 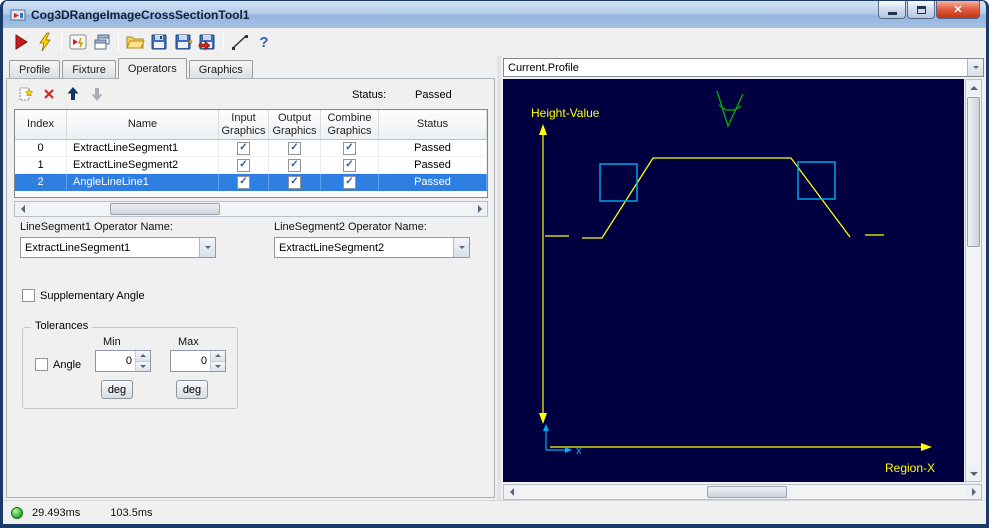 I want to click on column-header-combine-graphics: Combine Graphics, so click(x=350, y=124).